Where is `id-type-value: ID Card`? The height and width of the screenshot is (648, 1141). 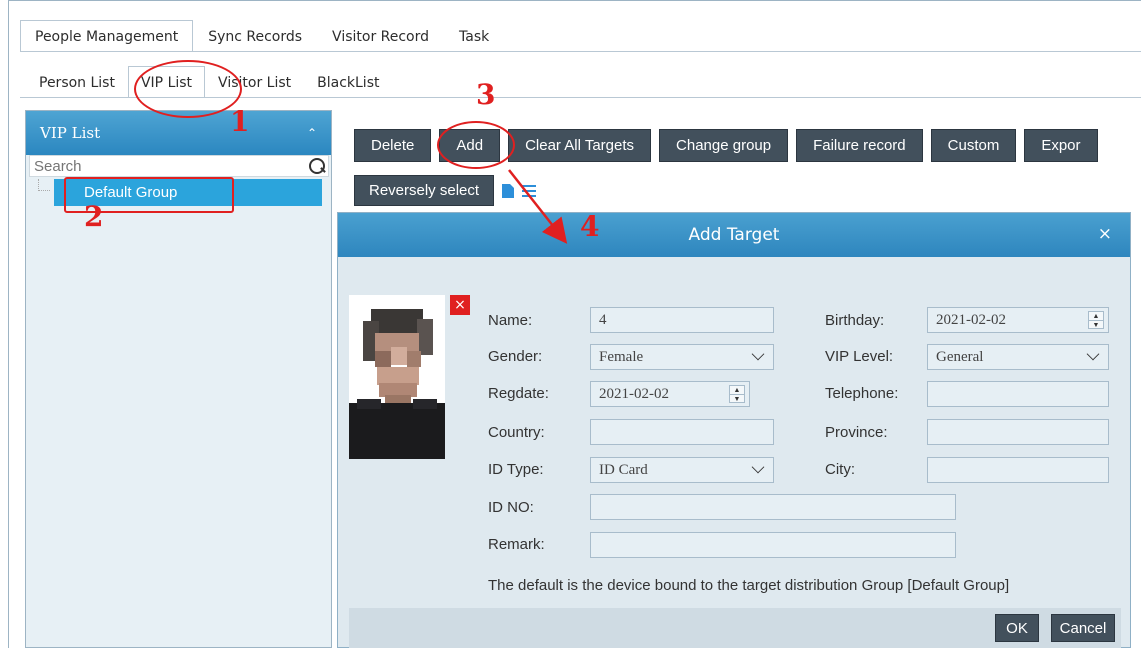
id-type-value: ID Card is located at coordinates (623, 469).